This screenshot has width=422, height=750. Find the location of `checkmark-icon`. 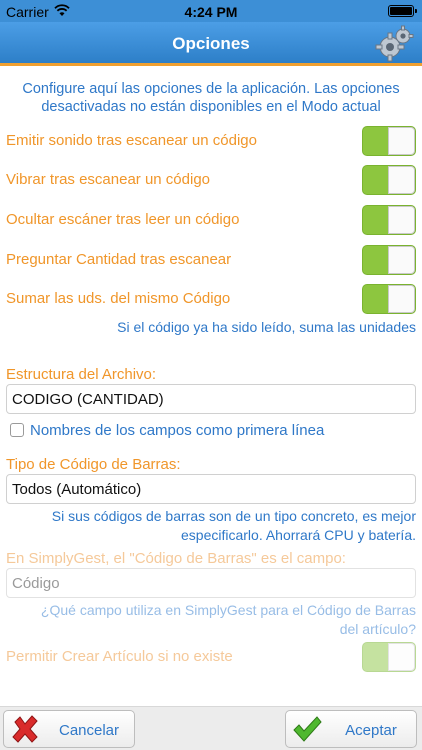

checkmark-icon is located at coordinates (307, 729).